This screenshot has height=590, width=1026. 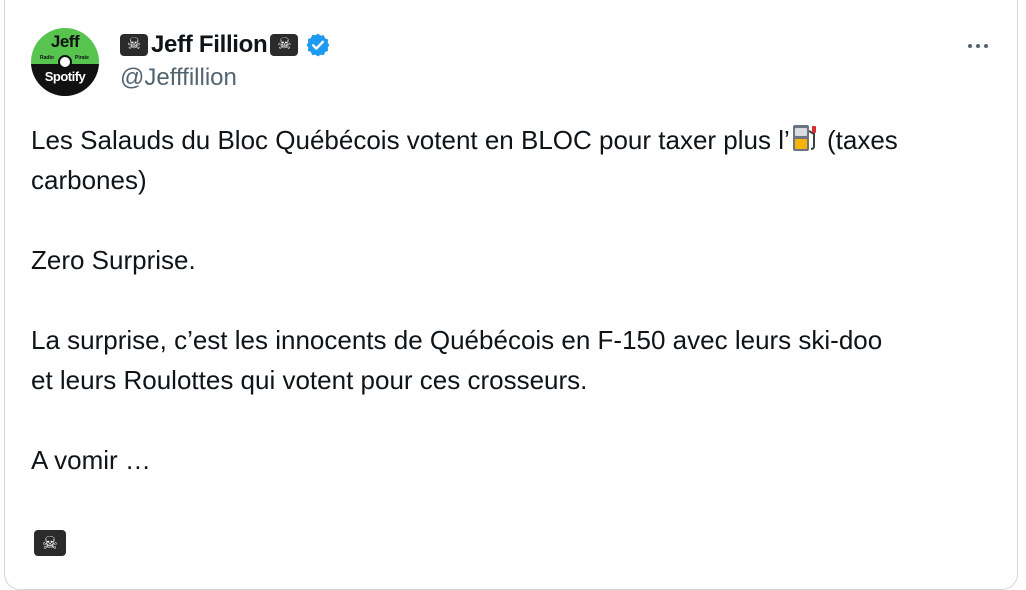 What do you see at coordinates (82, 58) in the screenshot?
I see `avatar-tiny-right: Pirate` at bounding box center [82, 58].